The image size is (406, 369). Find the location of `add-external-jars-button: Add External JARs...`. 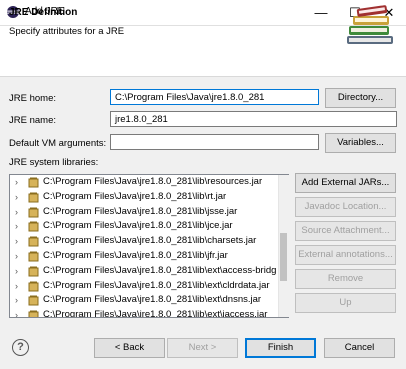

add-external-jars-button: Add External JARs... is located at coordinates (345, 183).